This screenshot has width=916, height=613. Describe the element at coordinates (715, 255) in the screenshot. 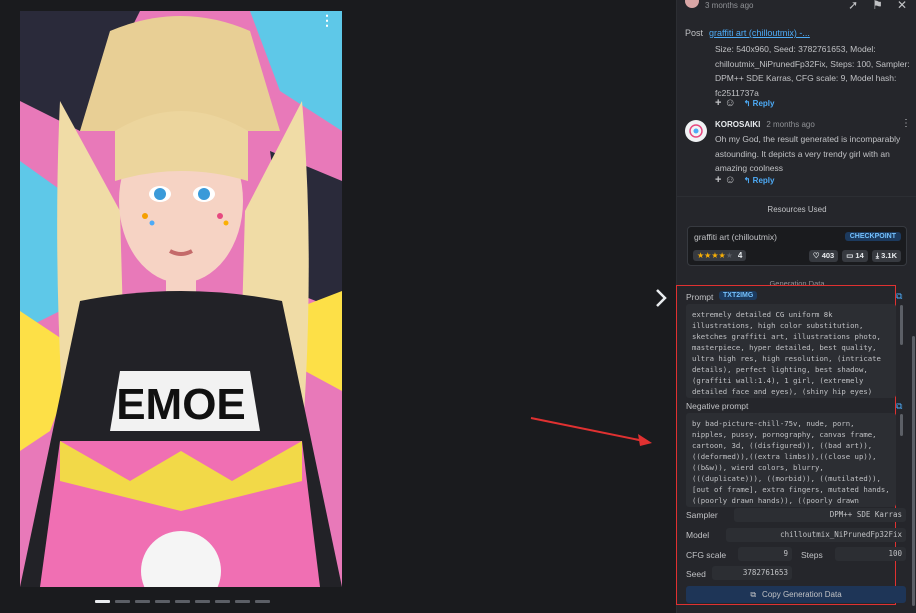

I see `star-rating: ★★★★★` at that location.